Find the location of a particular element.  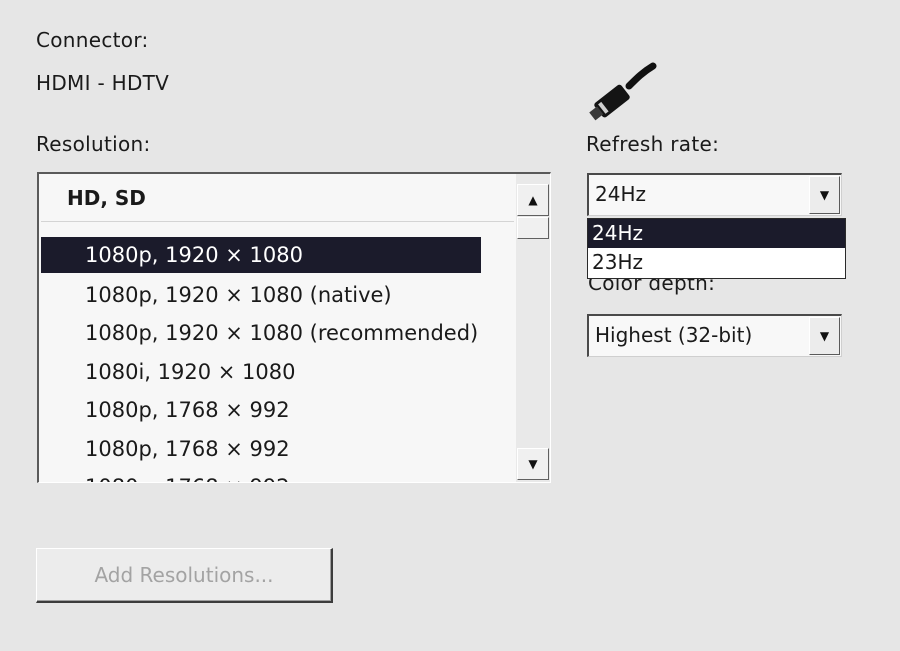

refresh-rate-dropdown-button: ▼ is located at coordinates (824, 195).